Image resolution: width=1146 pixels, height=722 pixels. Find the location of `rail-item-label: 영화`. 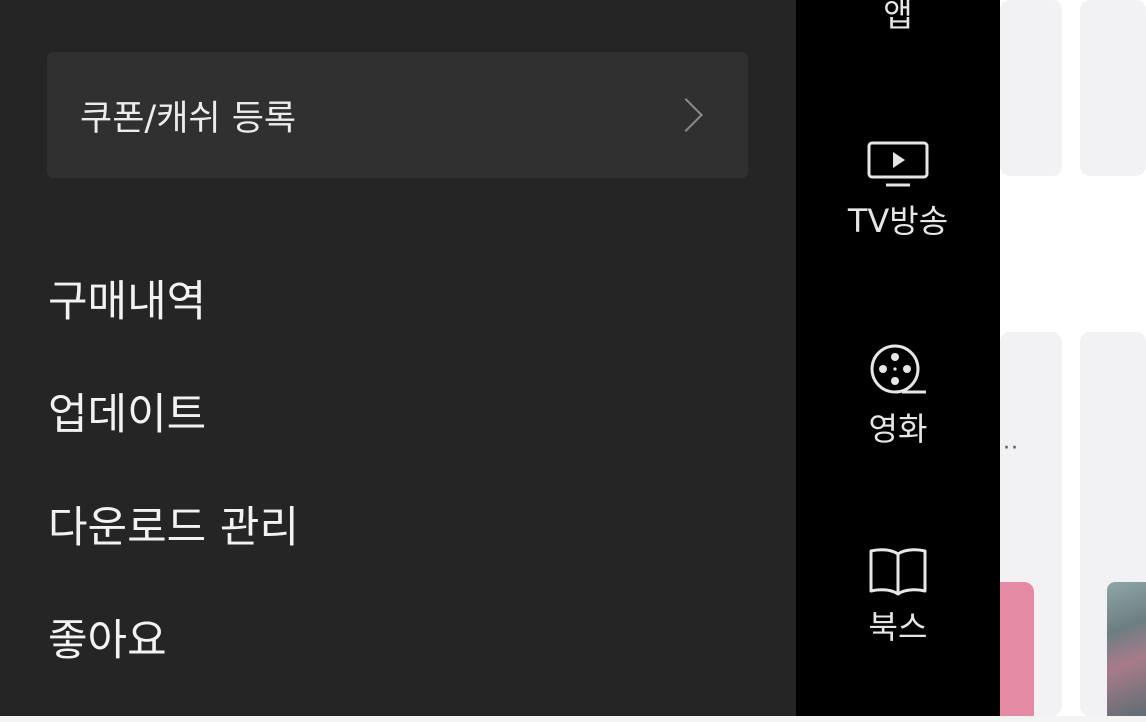

rail-item-label: 영화 is located at coordinates (898, 429).